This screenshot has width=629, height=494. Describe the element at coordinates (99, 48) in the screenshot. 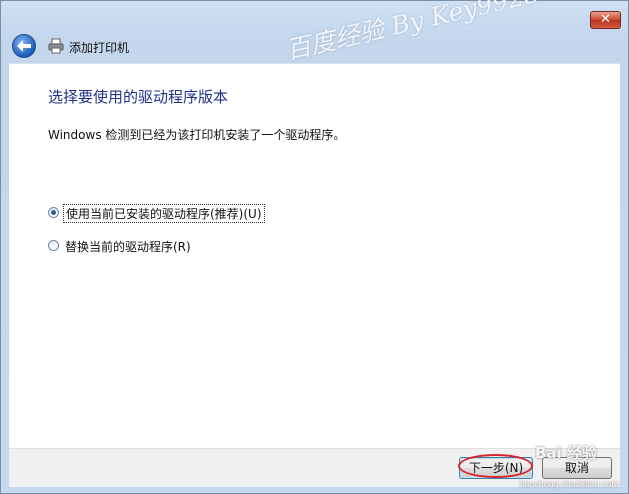

I see `window-title: 添加打印机` at that location.